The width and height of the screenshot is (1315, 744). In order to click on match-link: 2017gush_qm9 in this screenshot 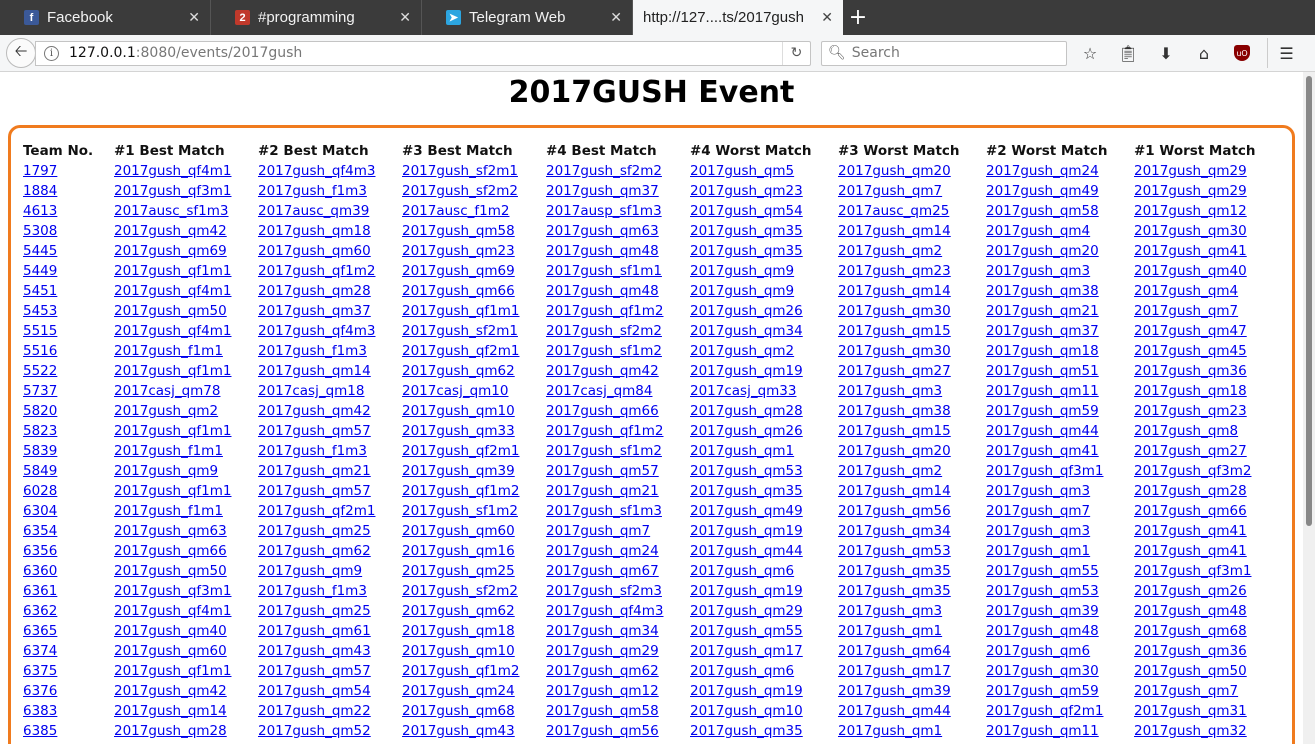, I will do `click(166, 471)`.